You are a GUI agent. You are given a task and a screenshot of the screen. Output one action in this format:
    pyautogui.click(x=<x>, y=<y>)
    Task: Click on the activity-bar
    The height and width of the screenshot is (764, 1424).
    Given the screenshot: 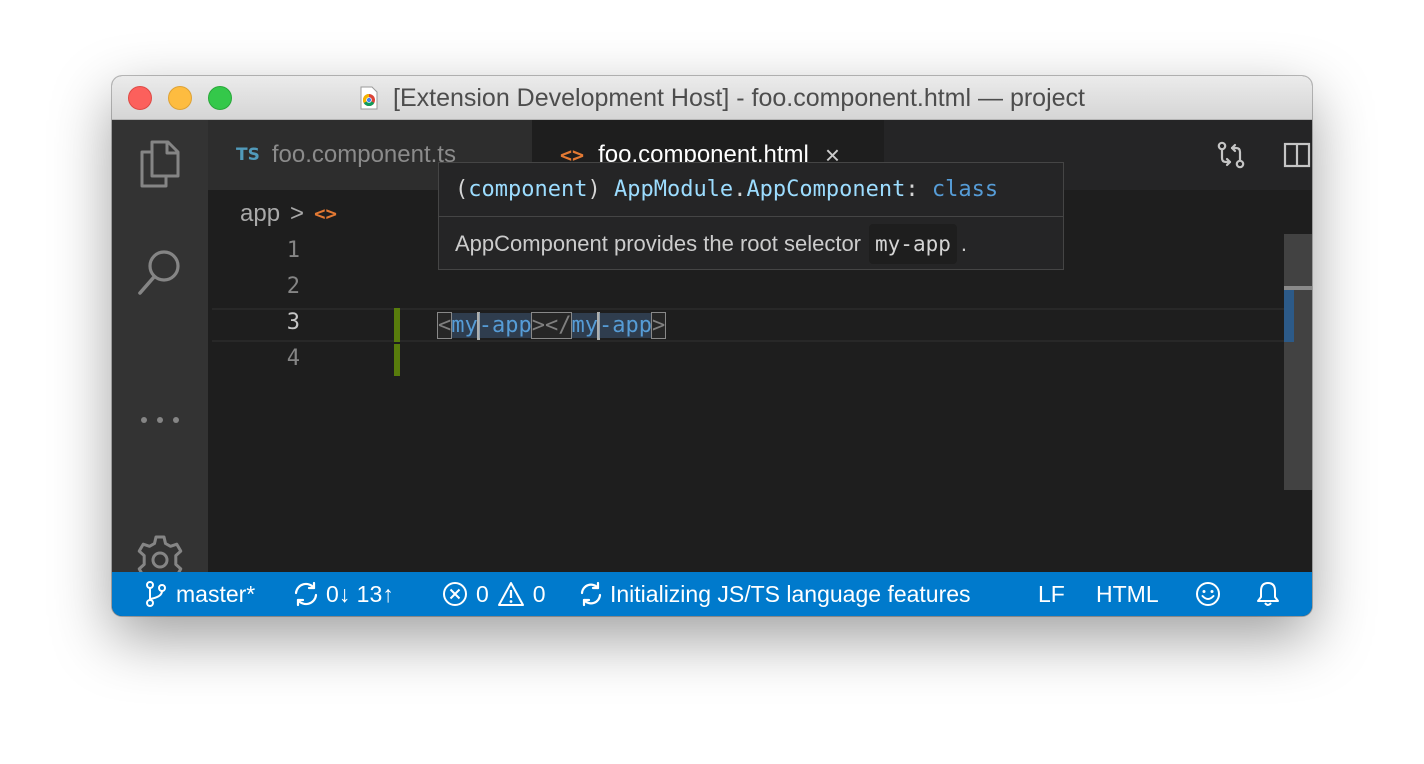 What is the action you would take?
    pyautogui.click(x=160, y=352)
    